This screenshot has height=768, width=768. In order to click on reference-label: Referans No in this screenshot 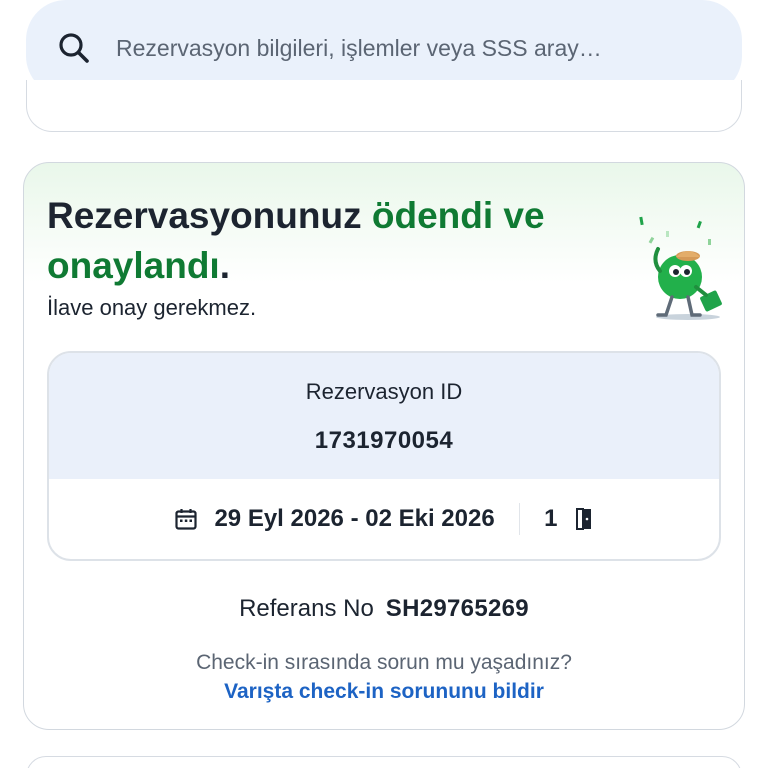, I will do `click(306, 608)`.